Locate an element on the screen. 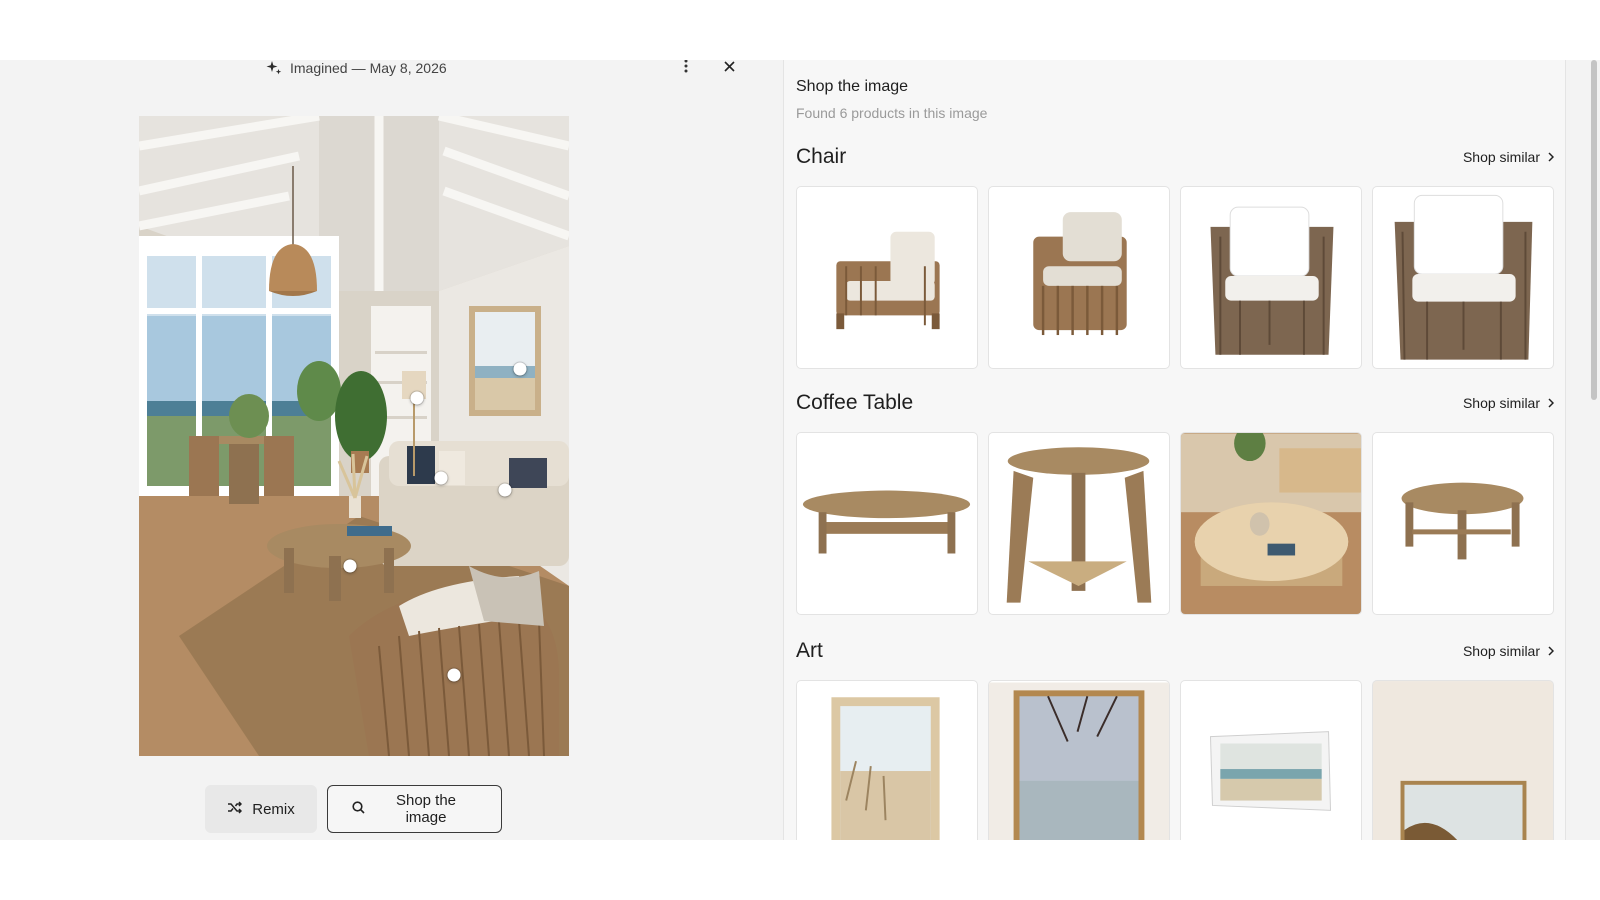  side-table-image is located at coordinates (1079, 525).